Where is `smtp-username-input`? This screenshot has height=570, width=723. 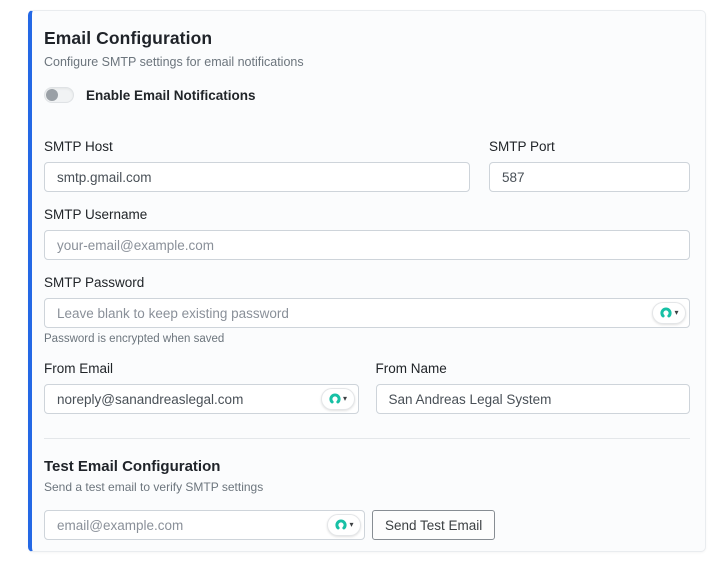 smtp-username-input is located at coordinates (367, 245).